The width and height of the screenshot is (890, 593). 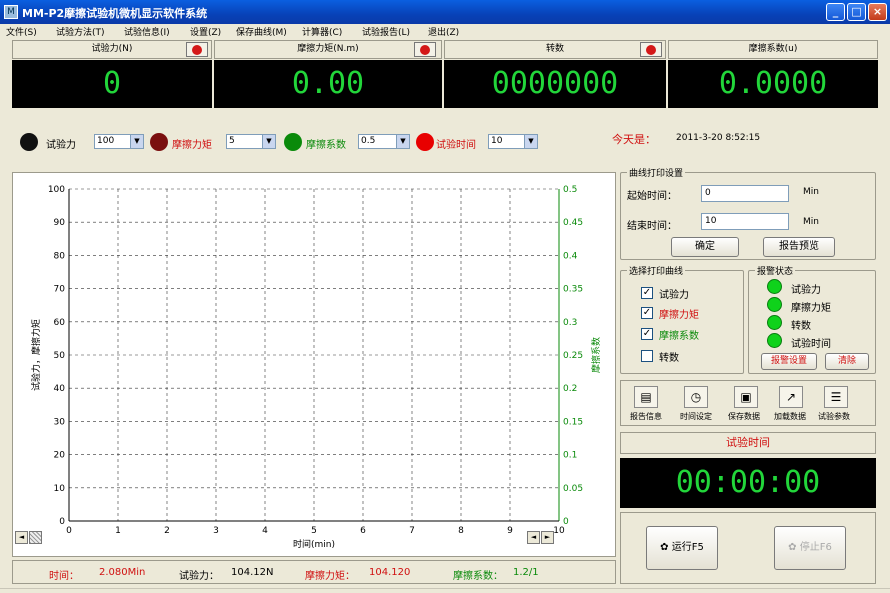 I want to click on load-icon: ↗, so click(x=791, y=397).